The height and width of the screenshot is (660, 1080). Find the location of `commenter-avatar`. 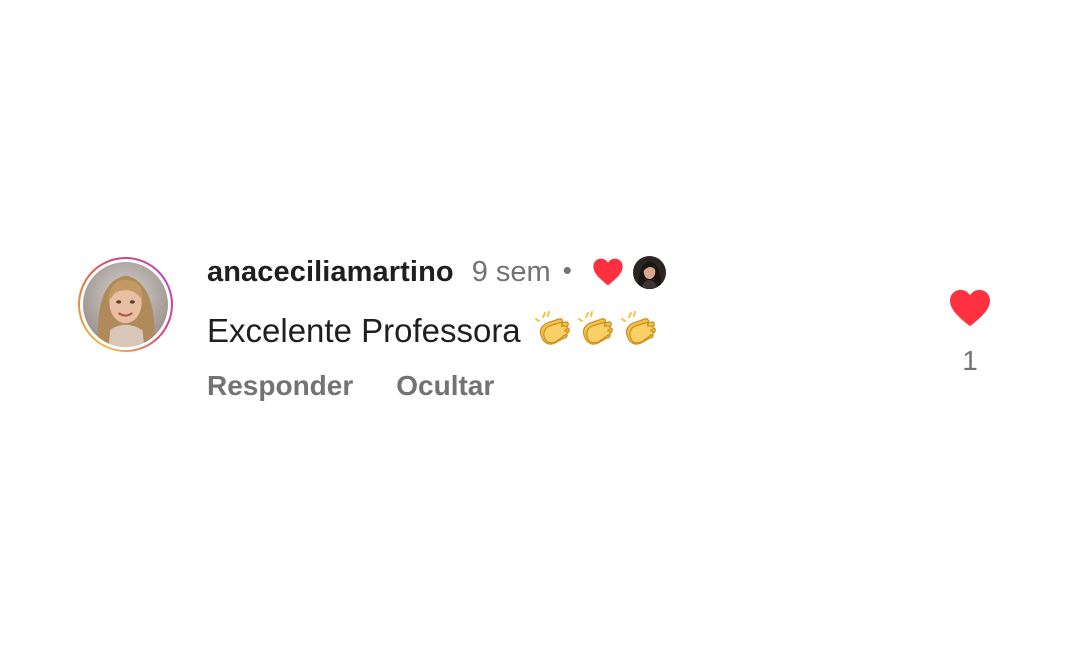

commenter-avatar is located at coordinates (125, 304).